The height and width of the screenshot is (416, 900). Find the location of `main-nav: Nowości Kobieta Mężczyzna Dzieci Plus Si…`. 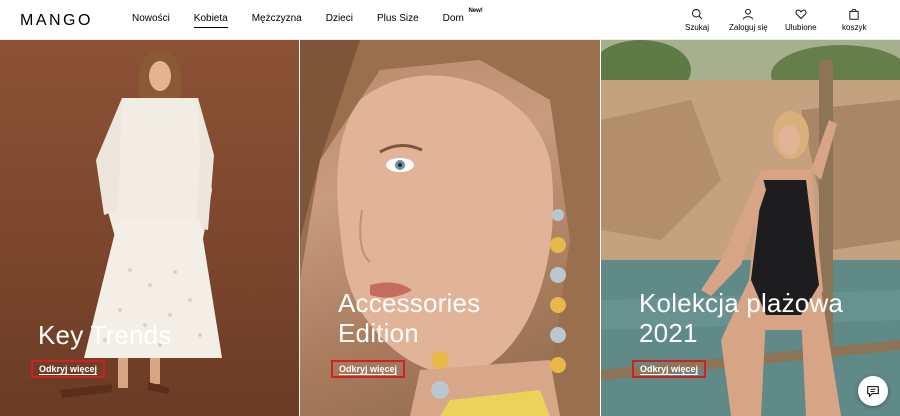

main-nav: Nowości Kobieta Mężczyzna Dzieci Plus Si… is located at coordinates (310, 18).